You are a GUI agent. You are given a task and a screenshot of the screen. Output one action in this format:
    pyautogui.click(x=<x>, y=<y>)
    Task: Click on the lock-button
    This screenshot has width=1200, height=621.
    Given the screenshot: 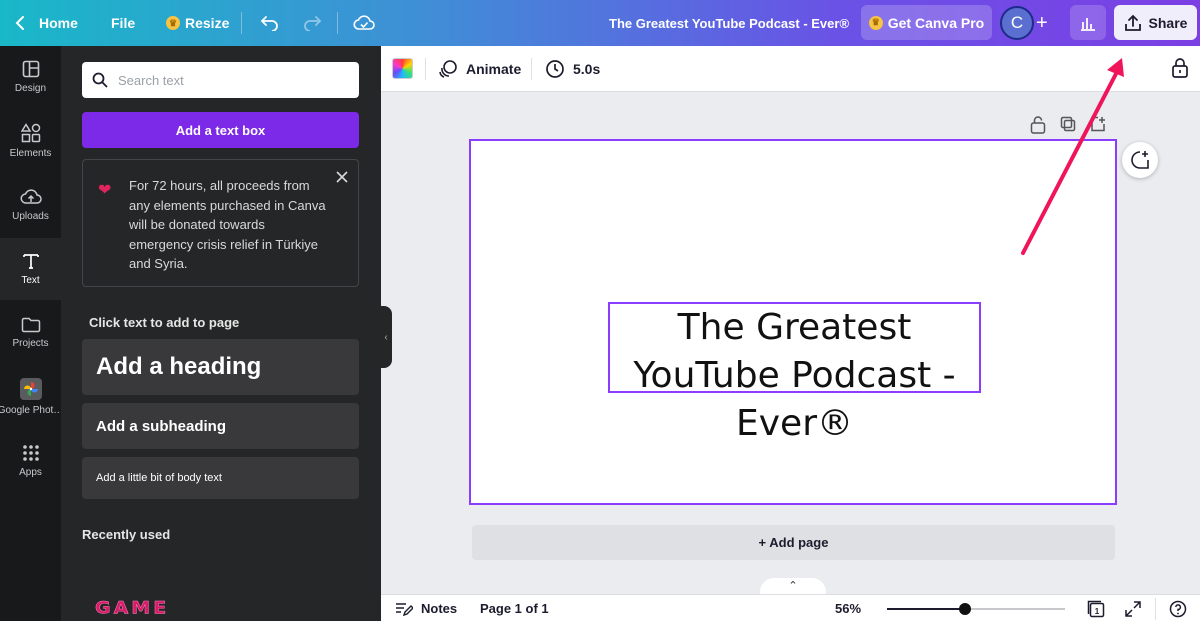 What is the action you would take?
    pyautogui.click(x=1180, y=70)
    